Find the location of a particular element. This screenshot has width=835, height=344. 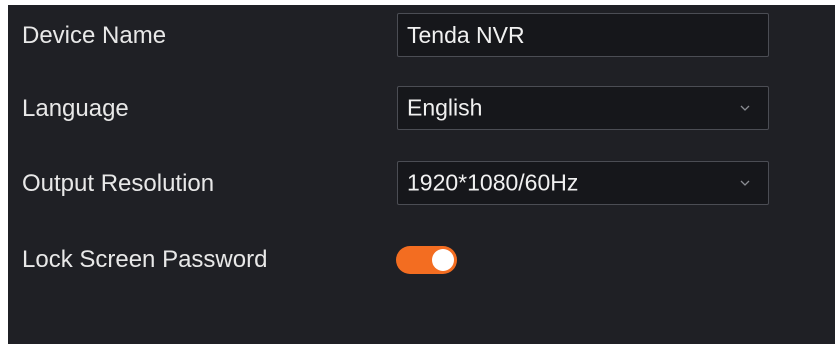

device-name-input is located at coordinates (583, 35).